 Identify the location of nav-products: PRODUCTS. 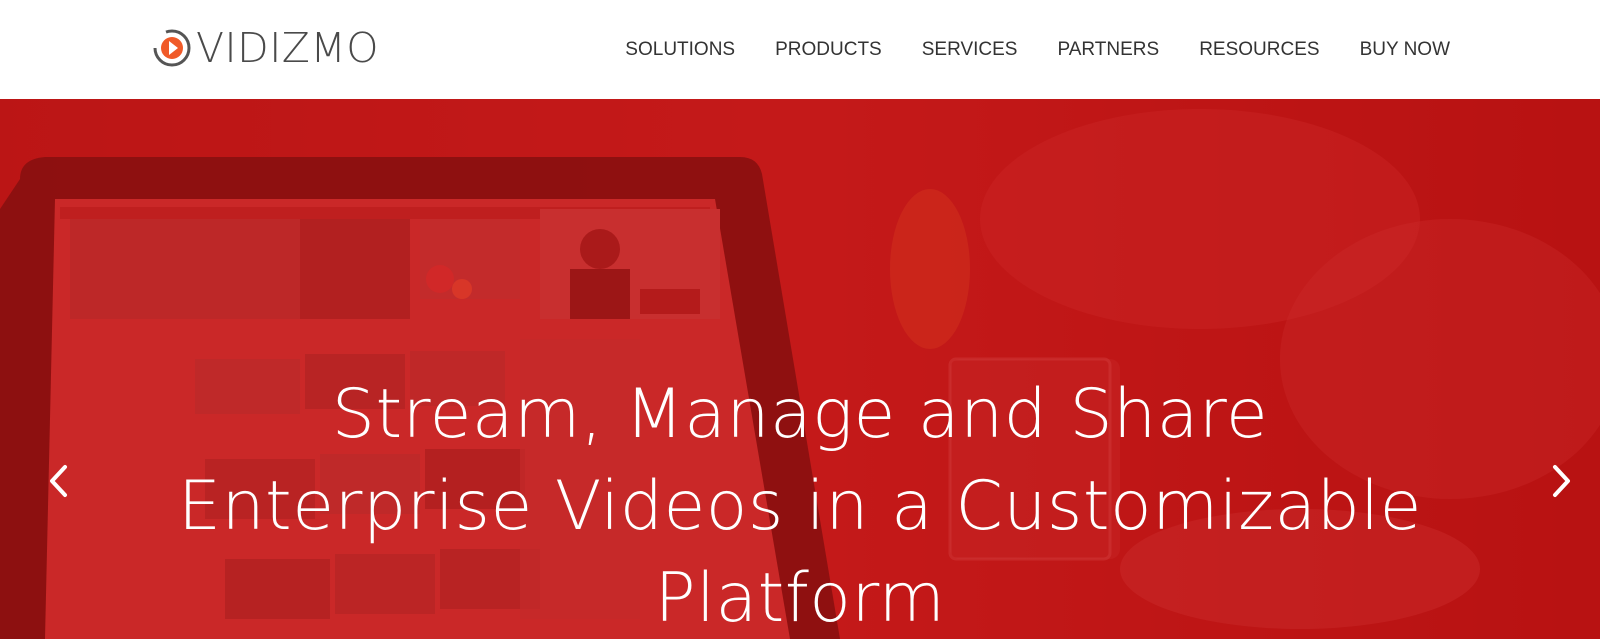
(828, 50).